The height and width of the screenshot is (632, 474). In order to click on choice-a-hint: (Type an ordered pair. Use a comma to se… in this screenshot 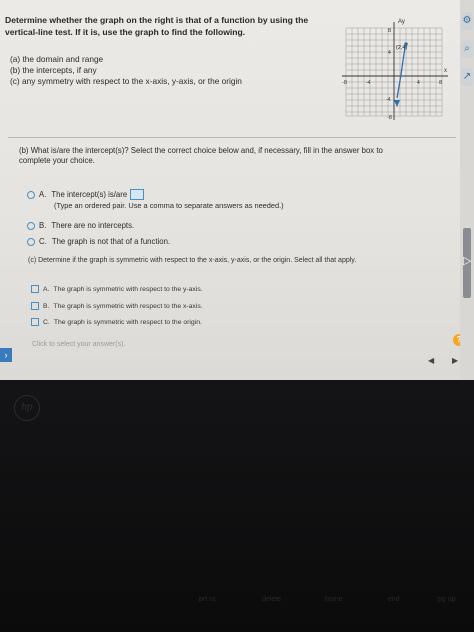, I will do `click(169, 205)`.